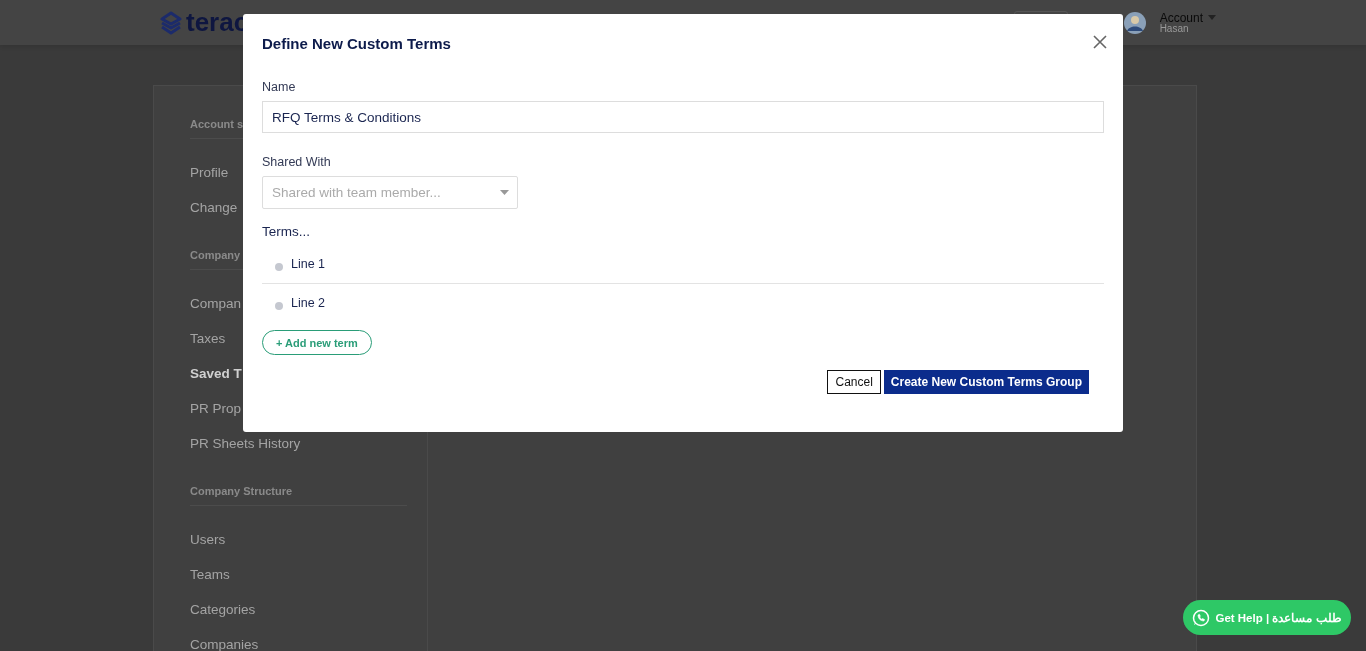 This screenshot has width=1366, height=651. I want to click on phone-bubble-icon, so click(1201, 617).